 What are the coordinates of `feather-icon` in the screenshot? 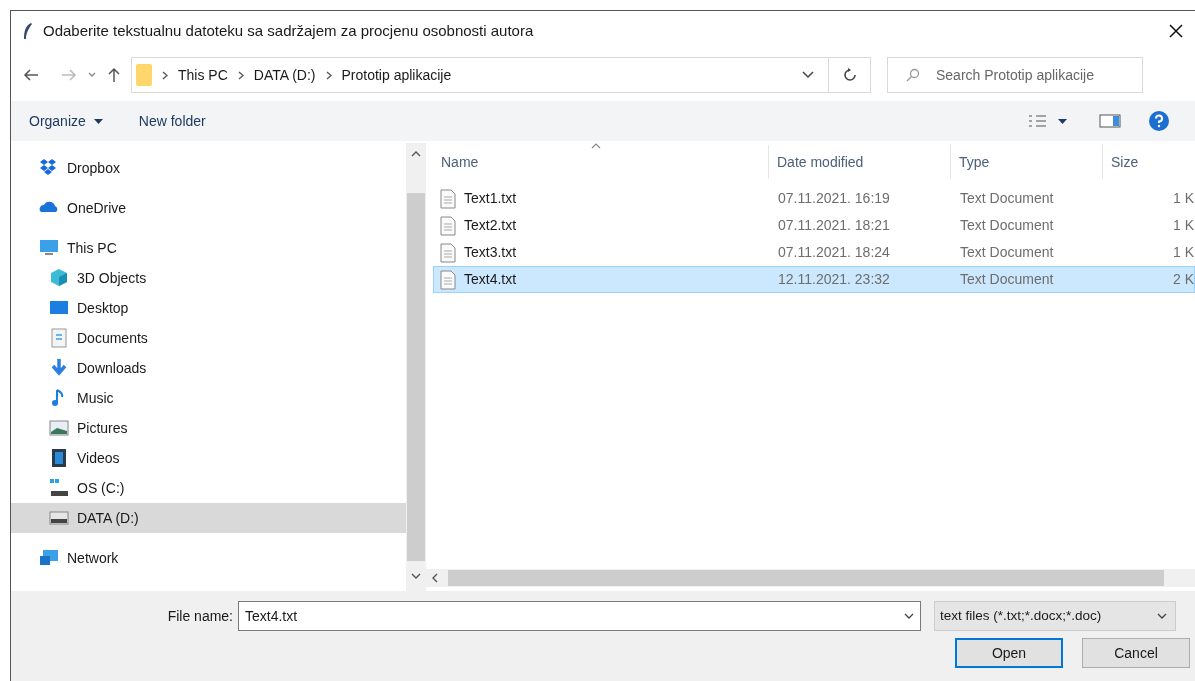 It's located at (28, 31).